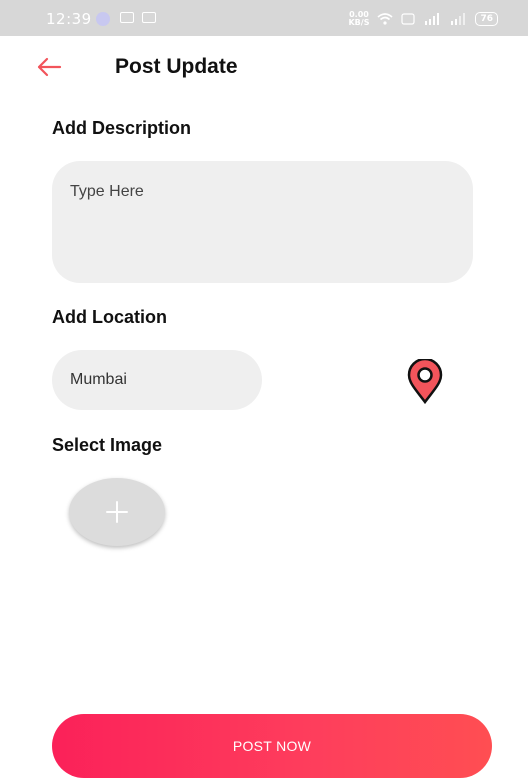 The height and width of the screenshot is (778, 528). I want to click on status-time: 12:39, so click(69, 19).